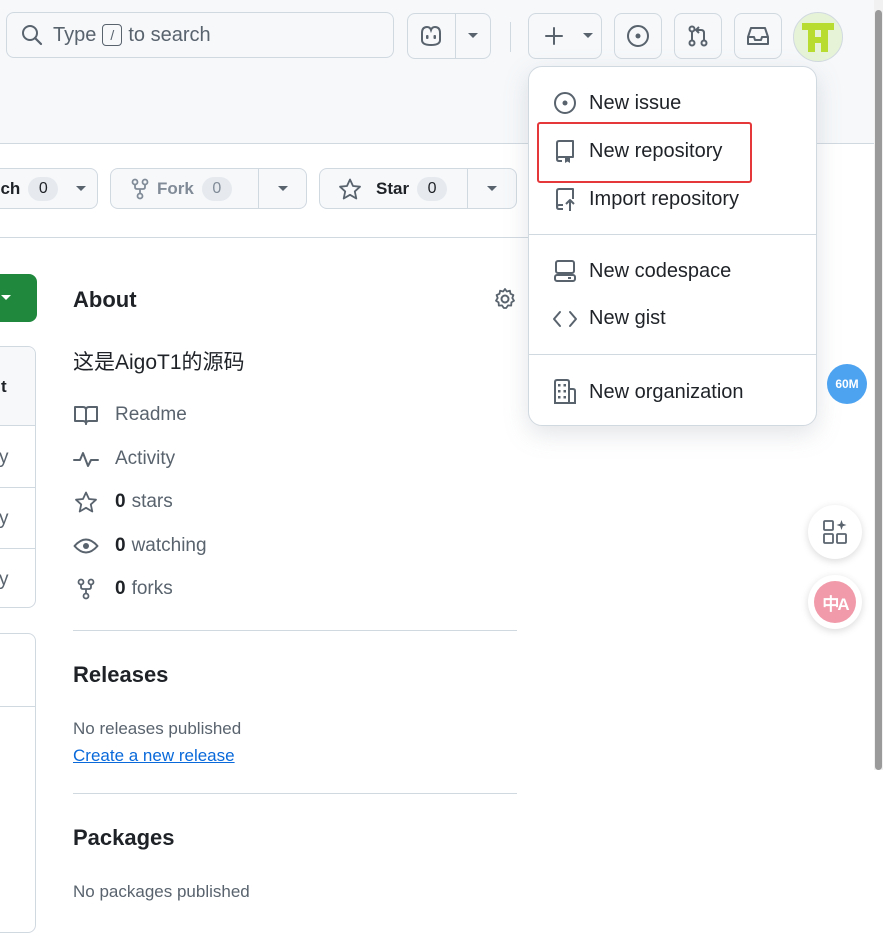 The width and height of the screenshot is (883, 933). I want to click on issue-opened-icon, so click(565, 103).